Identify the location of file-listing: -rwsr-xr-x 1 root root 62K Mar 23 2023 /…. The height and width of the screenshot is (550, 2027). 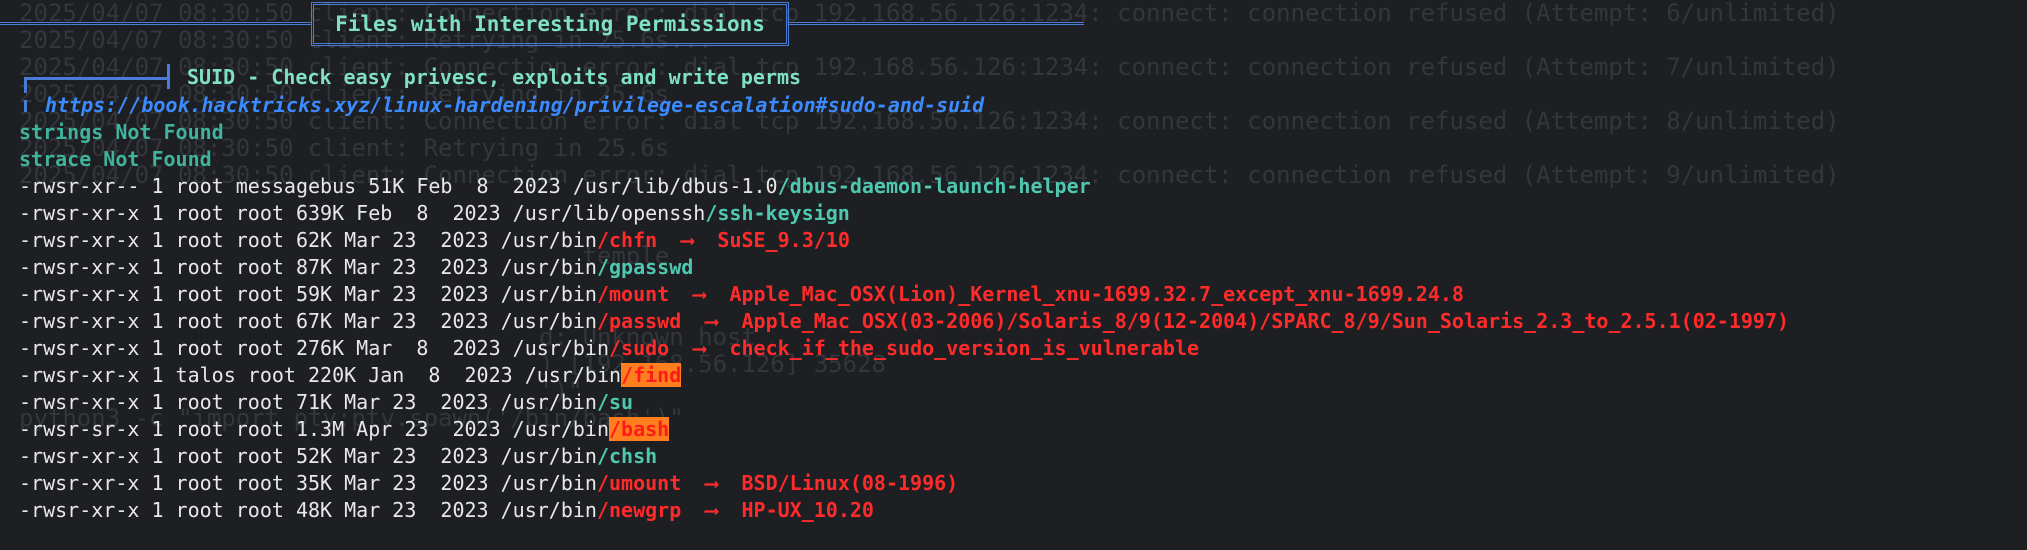
(308, 240).